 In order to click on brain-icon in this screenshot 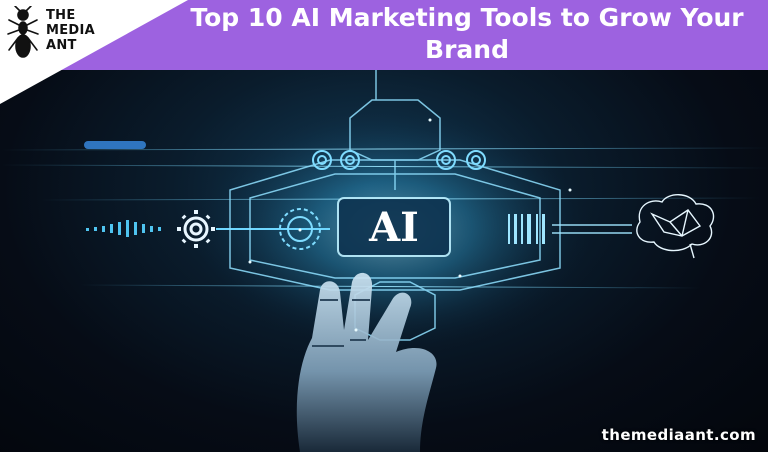, I will do `click(675, 226)`.